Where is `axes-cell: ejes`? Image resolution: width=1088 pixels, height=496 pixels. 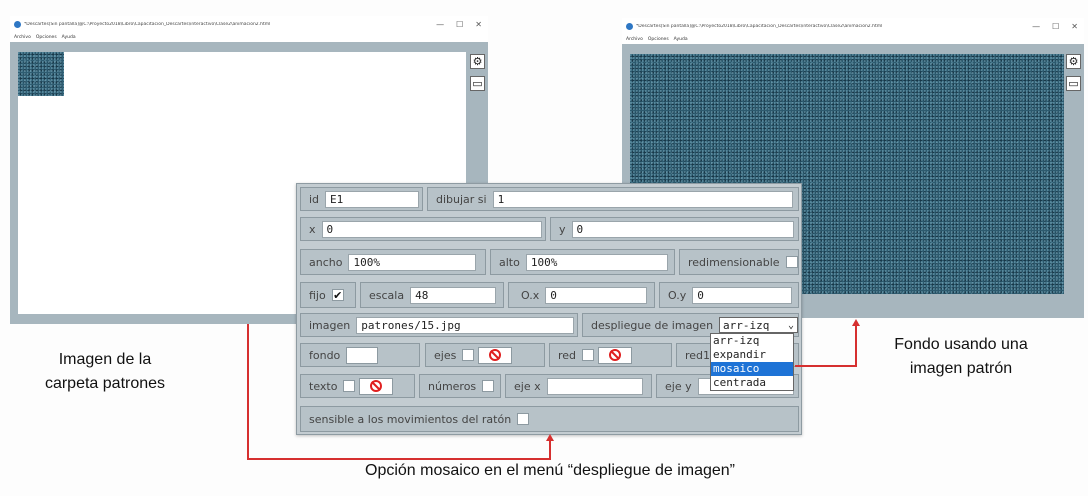
axes-cell: ejes is located at coordinates (485, 355).